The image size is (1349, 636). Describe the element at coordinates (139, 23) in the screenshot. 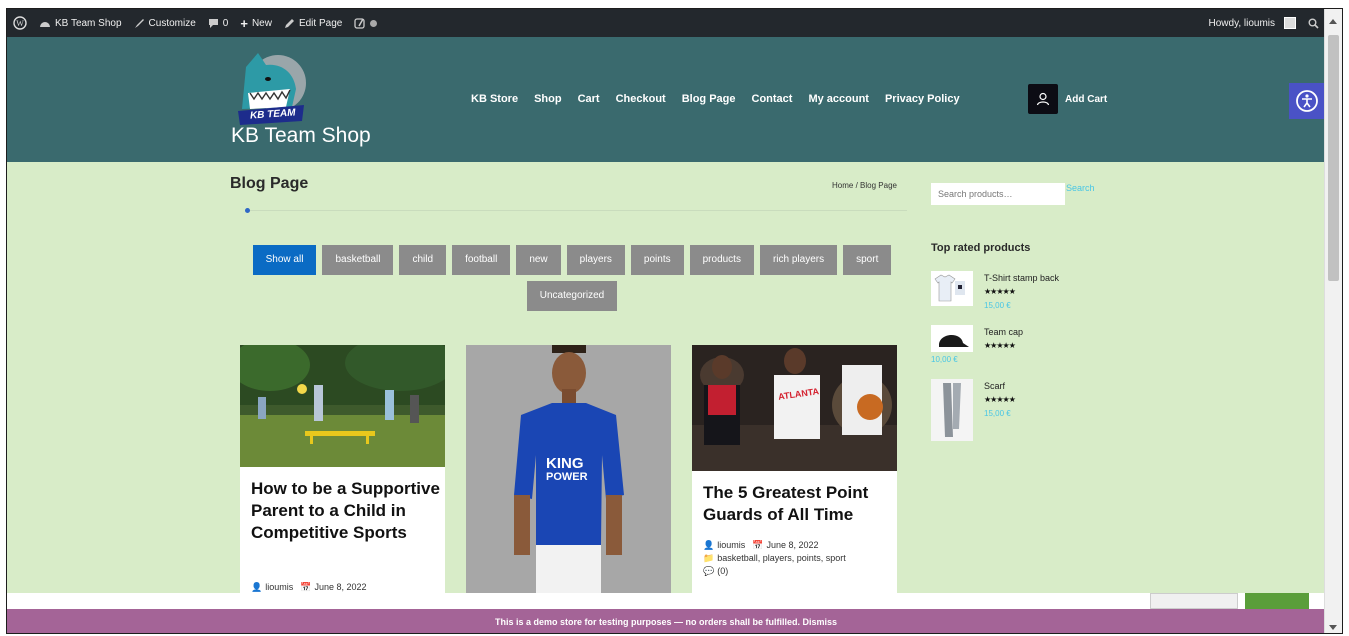

I see `brush-icon` at that location.